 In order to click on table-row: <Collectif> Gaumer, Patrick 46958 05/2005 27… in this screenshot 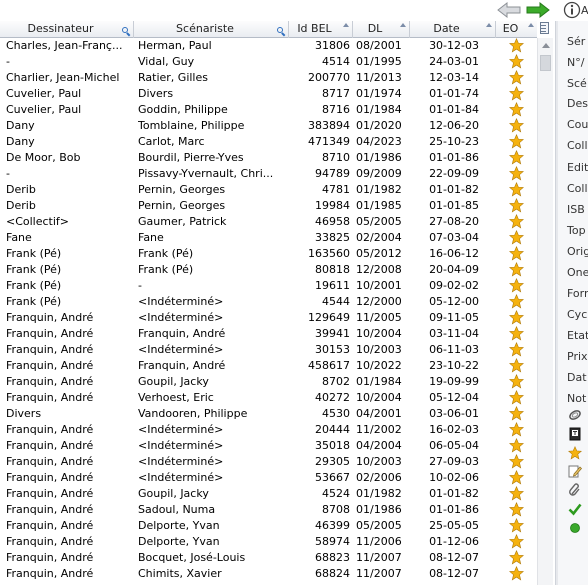, I will do `click(268, 222)`.